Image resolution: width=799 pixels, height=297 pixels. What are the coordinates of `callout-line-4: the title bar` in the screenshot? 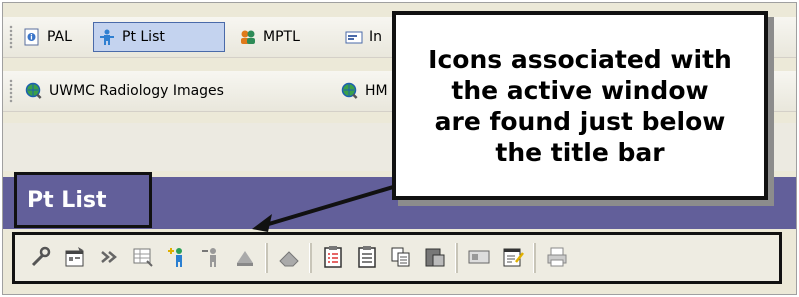 It's located at (580, 152).